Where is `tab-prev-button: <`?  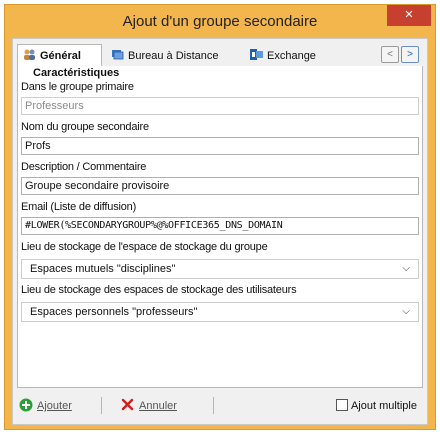 tab-prev-button: < is located at coordinates (390, 54).